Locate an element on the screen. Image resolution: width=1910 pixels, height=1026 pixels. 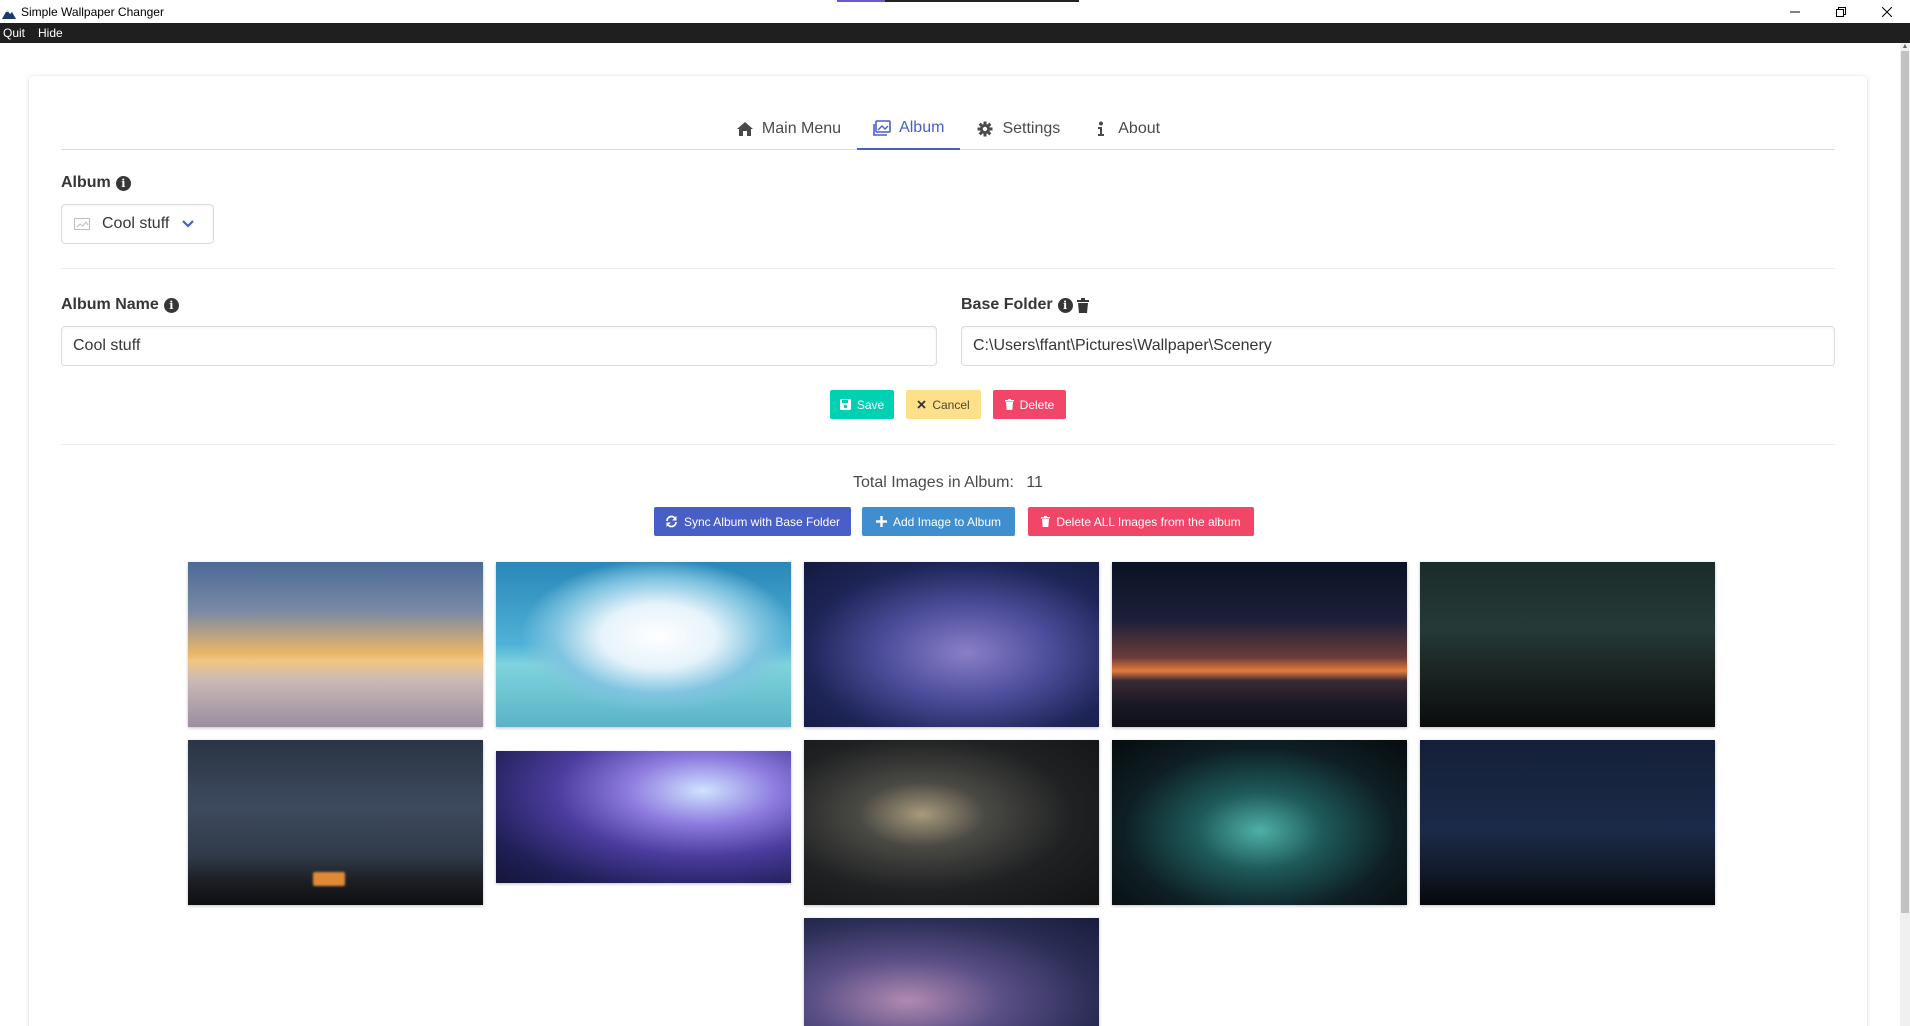
close-button is located at coordinates (1887, 11).